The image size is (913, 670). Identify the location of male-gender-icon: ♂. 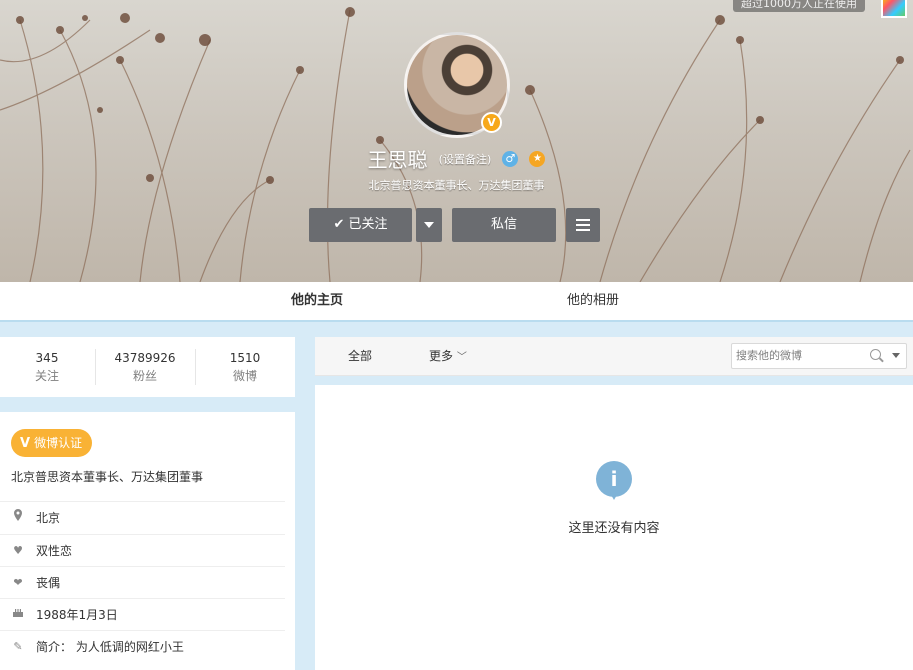
(510, 158).